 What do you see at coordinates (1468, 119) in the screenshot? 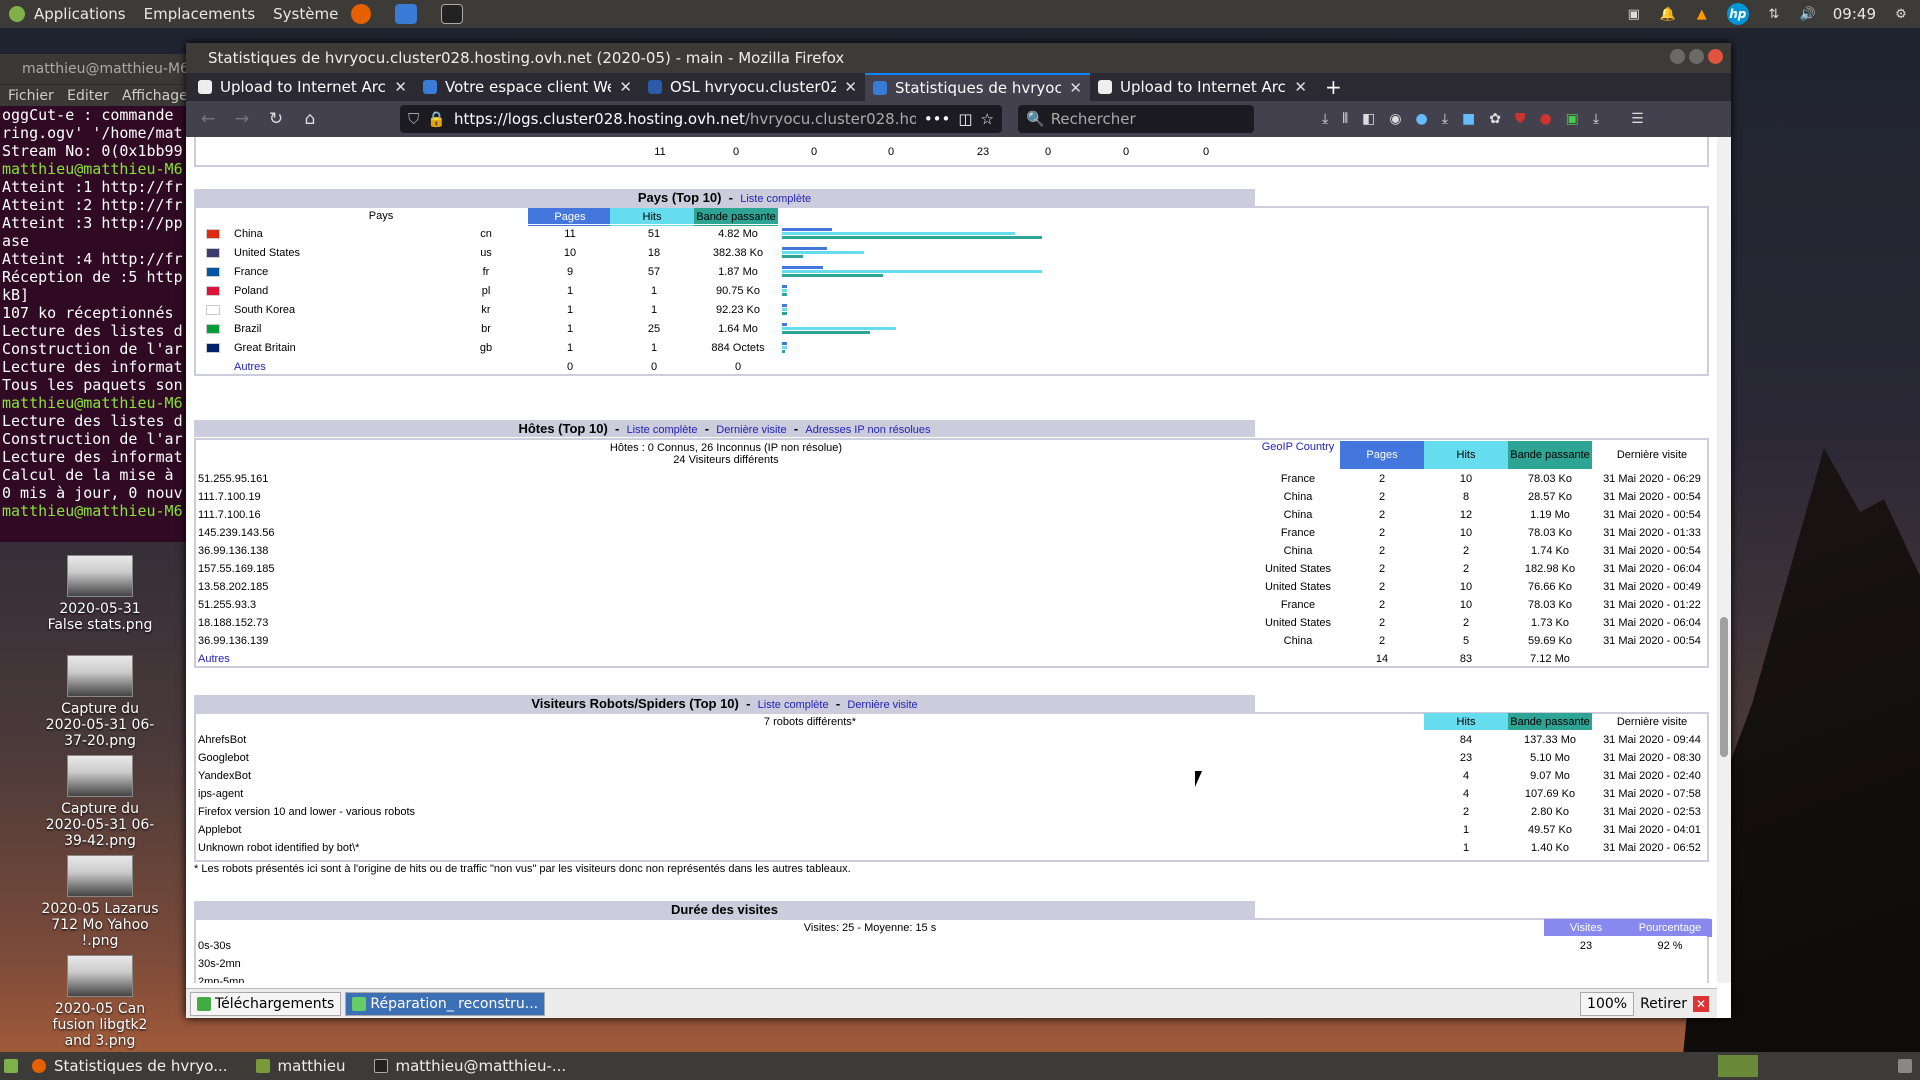
I see `extension-3-icon: ■` at bounding box center [1468, 119].